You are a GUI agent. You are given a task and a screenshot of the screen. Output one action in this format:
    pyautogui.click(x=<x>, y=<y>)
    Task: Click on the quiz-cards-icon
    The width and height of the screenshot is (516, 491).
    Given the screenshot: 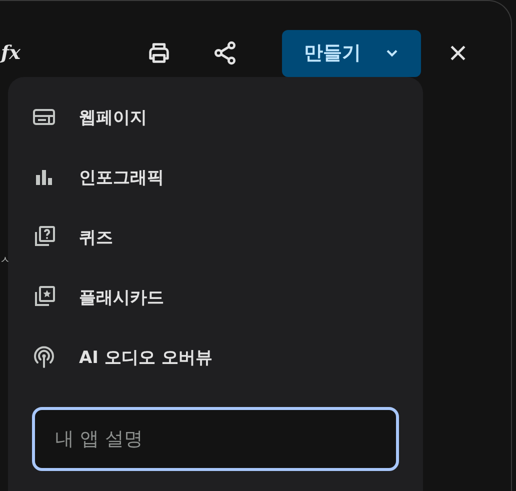 What is the action you would take?
    pyautogui.click(x=44, y=237)
    